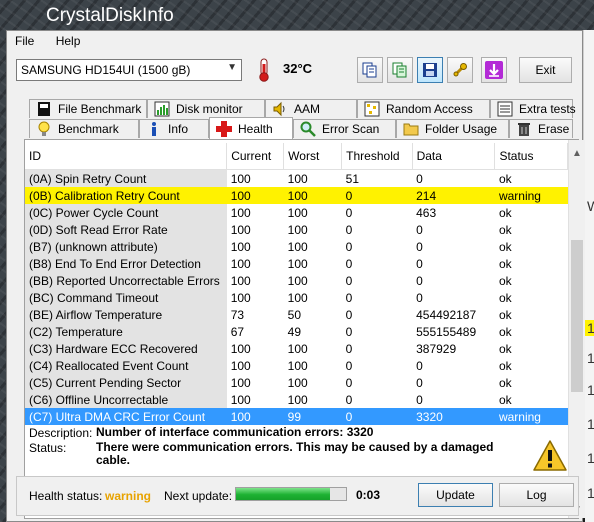 This screenshot has height=522, width=594. I want to click on speaker-icon, so click(280, 109).